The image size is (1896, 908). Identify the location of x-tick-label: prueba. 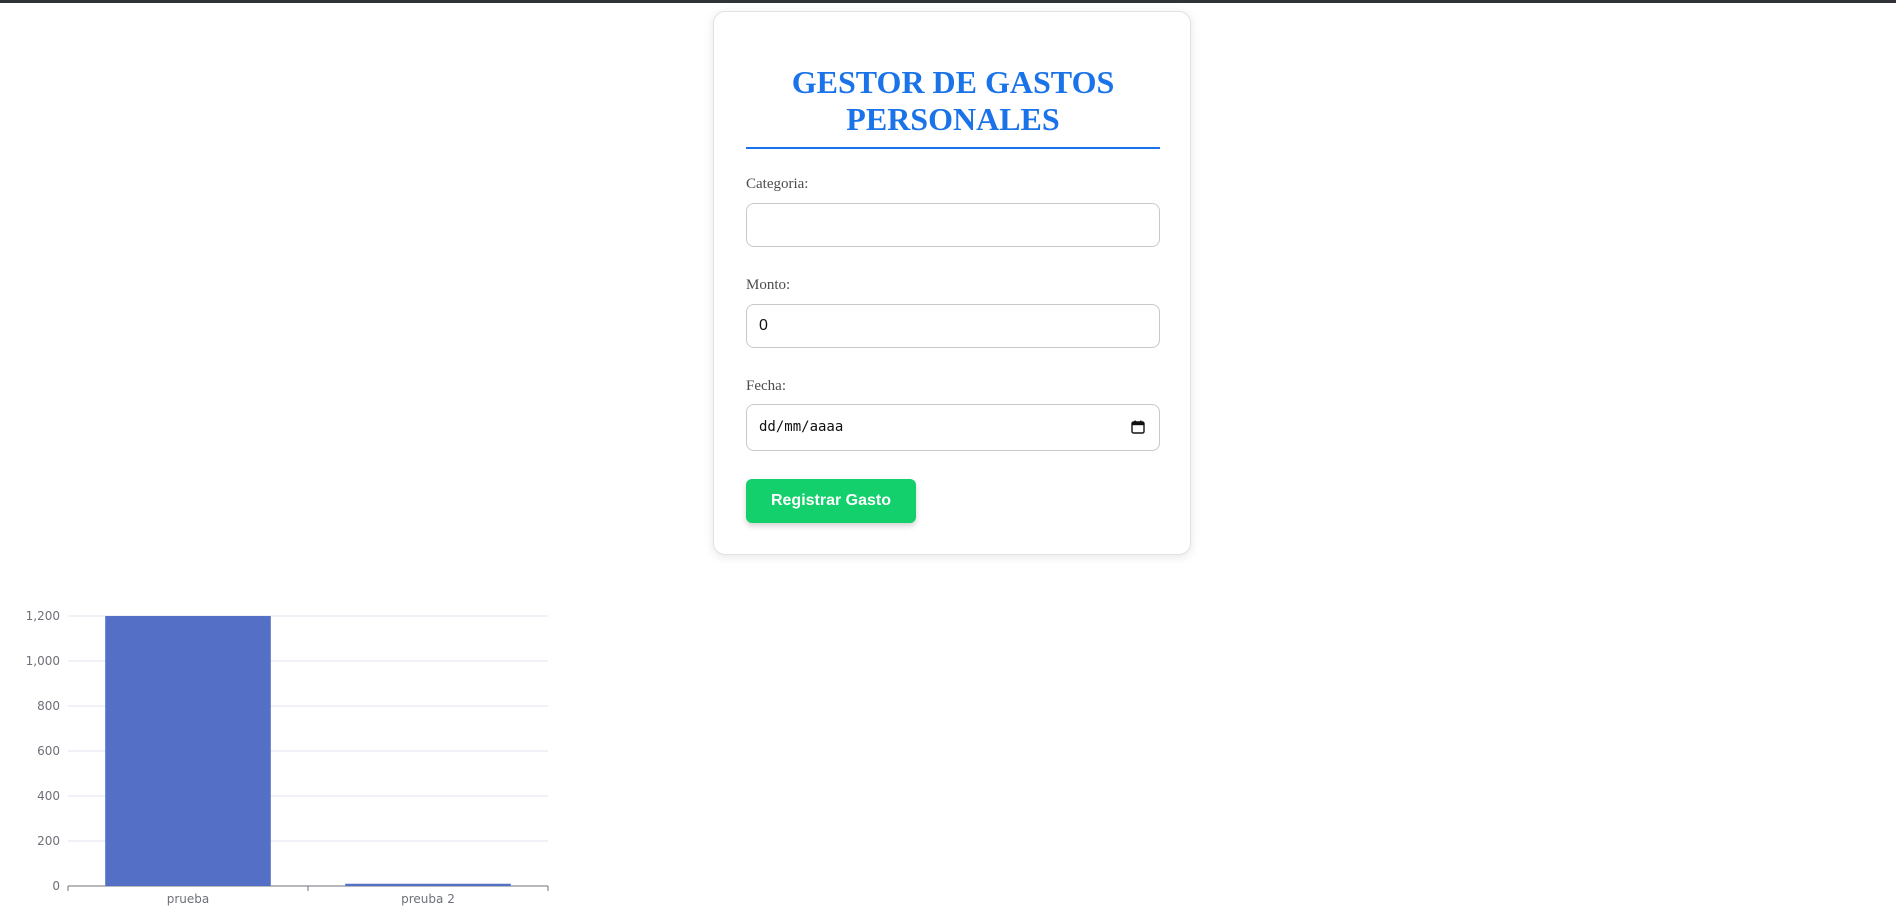
(188, 899).